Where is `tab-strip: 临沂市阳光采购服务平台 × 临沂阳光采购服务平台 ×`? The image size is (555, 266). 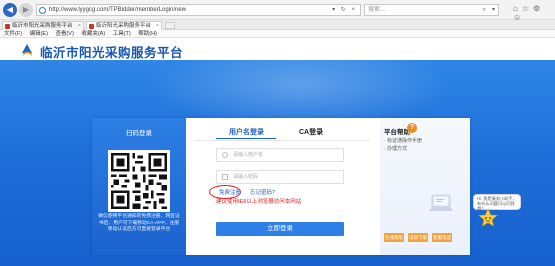 tab-strip: 临沂市阳光采购服务平台 × 临沂阳光采购服务平台 × is located at coordinates (277, 25).